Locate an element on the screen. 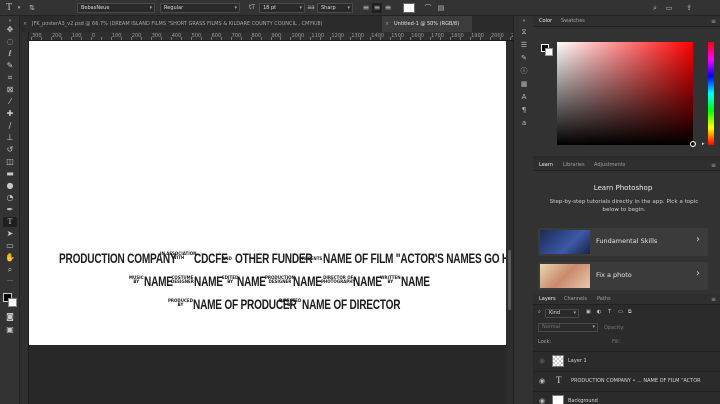  clone-stamp-tool-icon: ⊥ is located at coordinates (10, 138).